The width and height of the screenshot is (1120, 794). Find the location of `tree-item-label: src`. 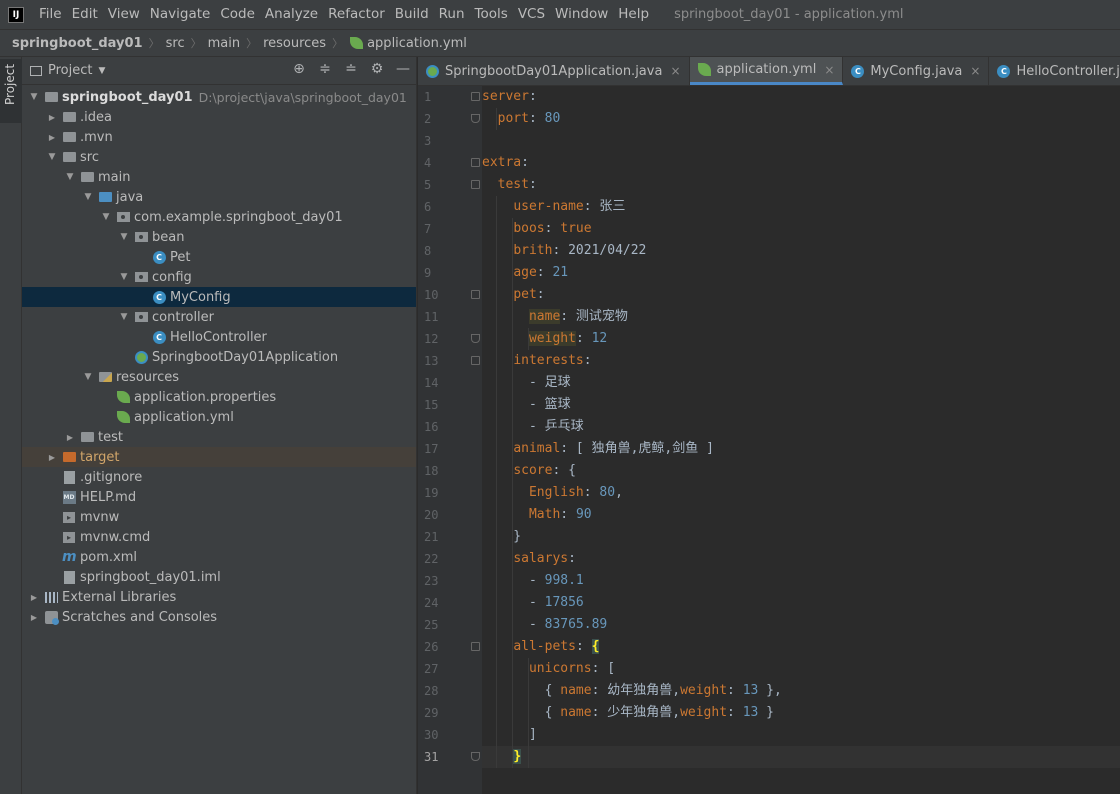

tree-item-label: src is located at coordinates (89, 157).